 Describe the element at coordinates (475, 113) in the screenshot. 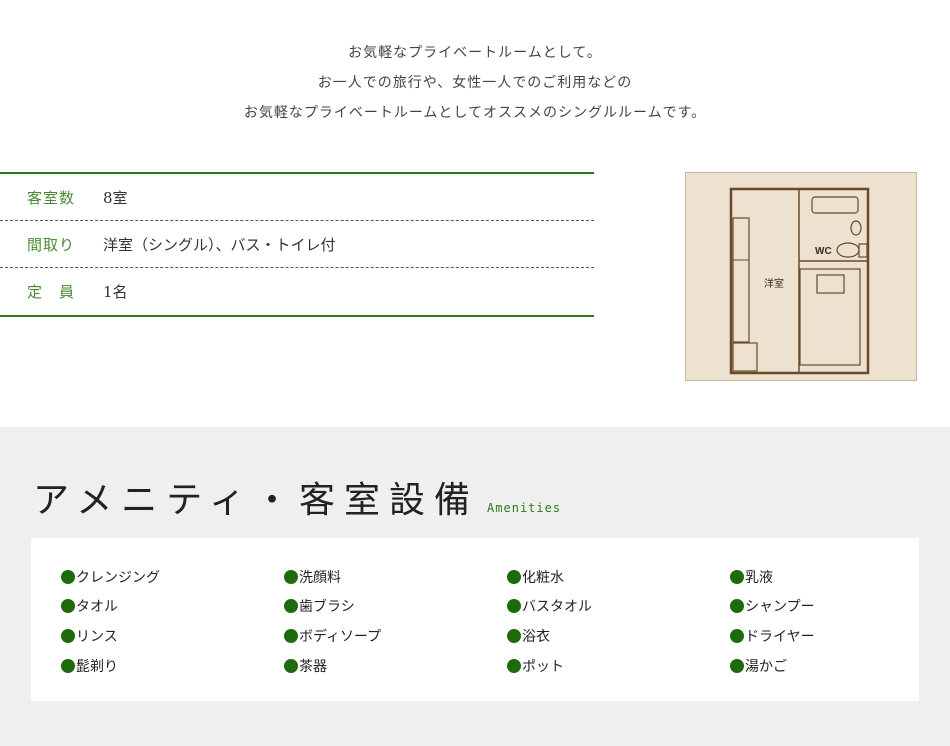

I see `intro-line-3: お気軽なプライベートルームとしてオススメのシングルルームです。` at that location.